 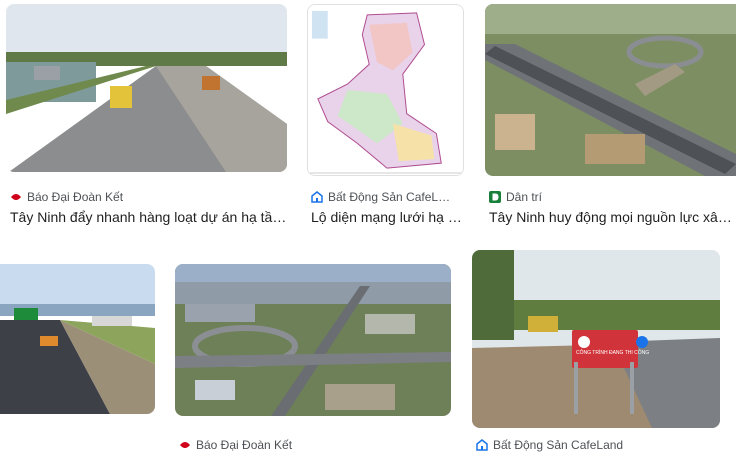 What do you see at coordinates (524, 197) in the screenshot?
I see `result-source-label-3: Dân trí` at bounding box center [524, 197].